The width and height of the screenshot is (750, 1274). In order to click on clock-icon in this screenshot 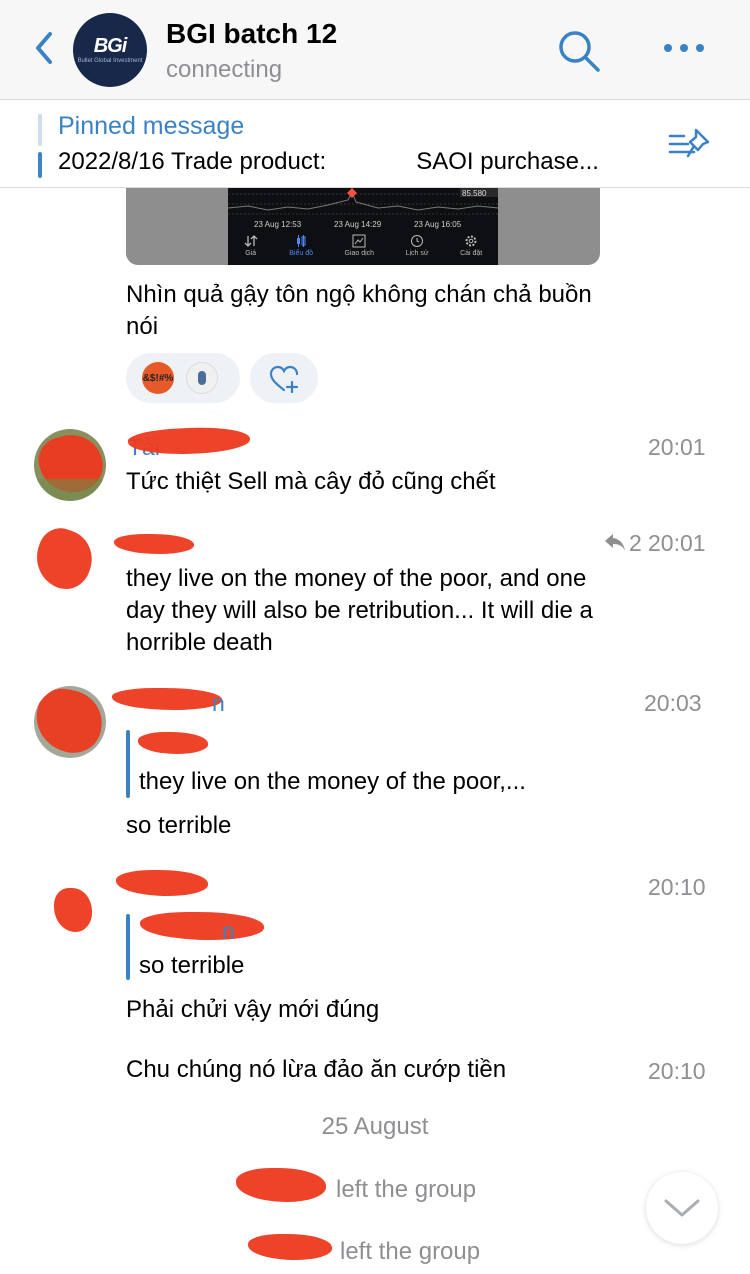, I will do `click(417, 241)`.